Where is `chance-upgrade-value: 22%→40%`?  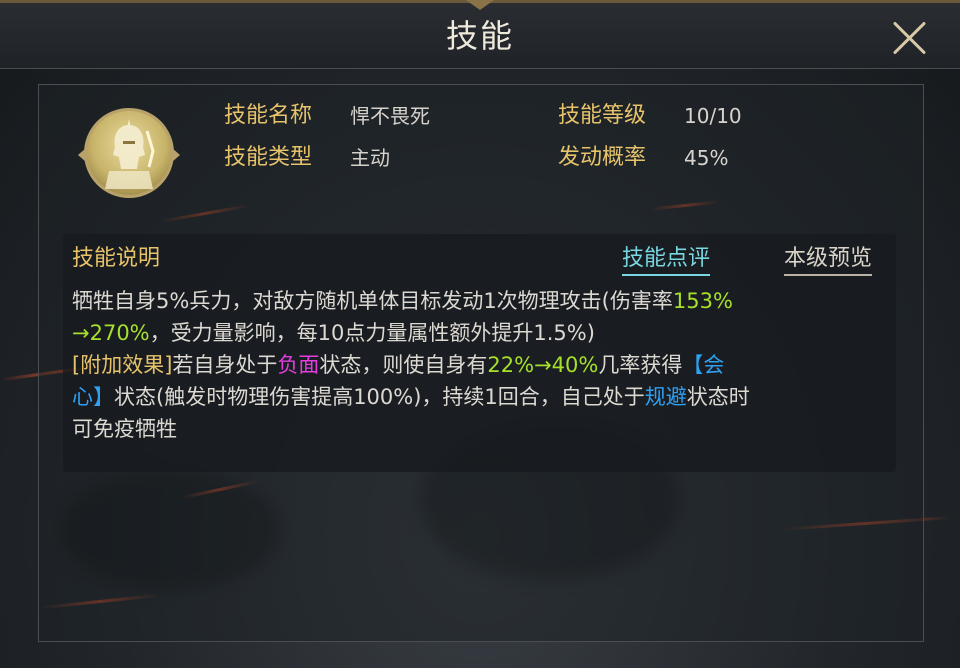
chance-upgrade-value: 22%→40% is located at coordinates (543, 365).